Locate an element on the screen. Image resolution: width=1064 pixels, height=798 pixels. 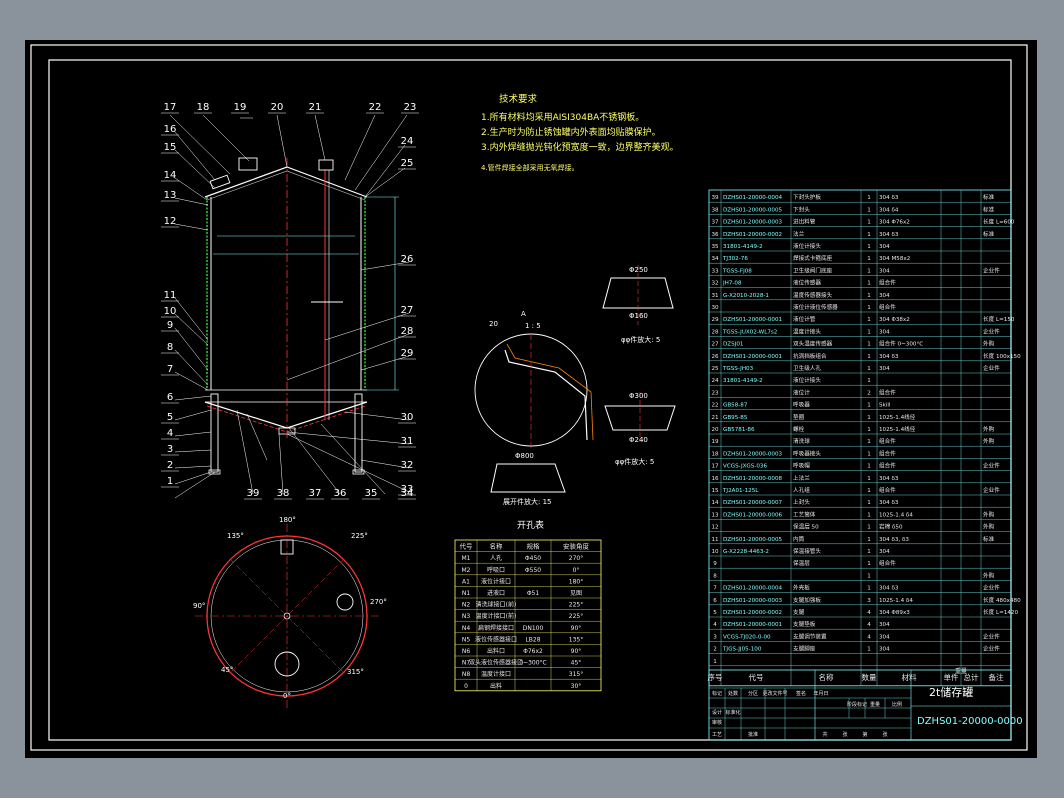
hole-table-header: 名称 is located at coordinates (497, 546).